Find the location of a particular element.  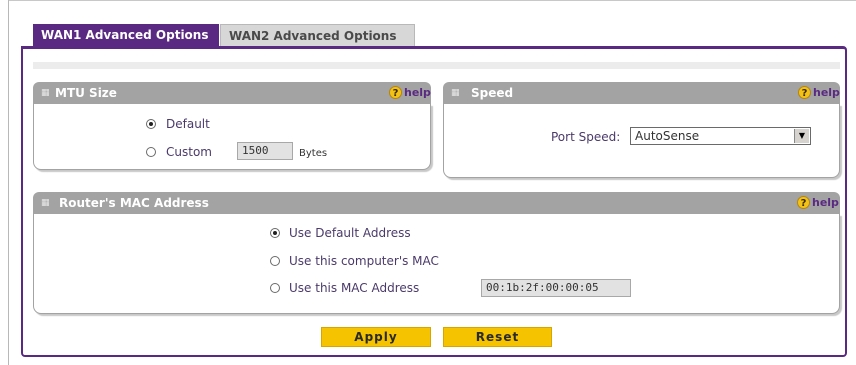

mtu-help-link: ? help is located at coordinates (410, 93).